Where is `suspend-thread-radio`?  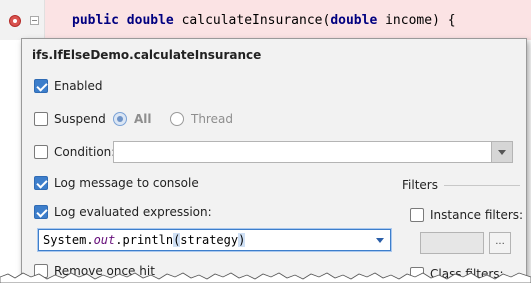
suspend-thread-radio is located at coordinates (177, 119).